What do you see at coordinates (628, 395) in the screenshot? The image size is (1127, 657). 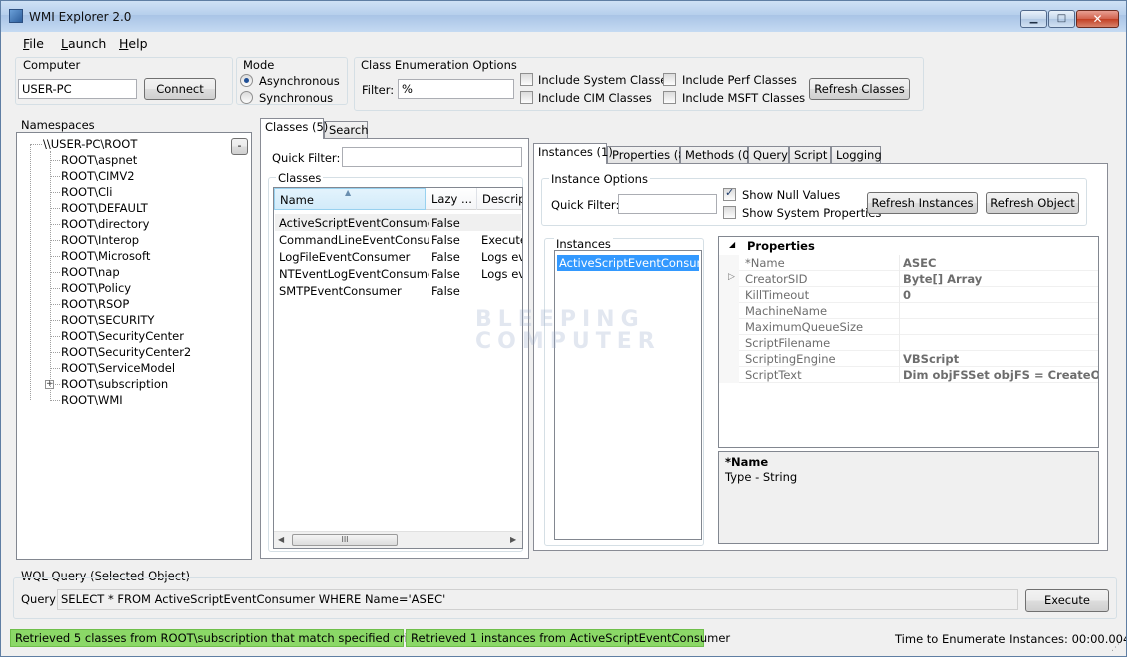 I see `instances-list: ActiveScriptEventConsumer.N` at bounding box center [628, 395].